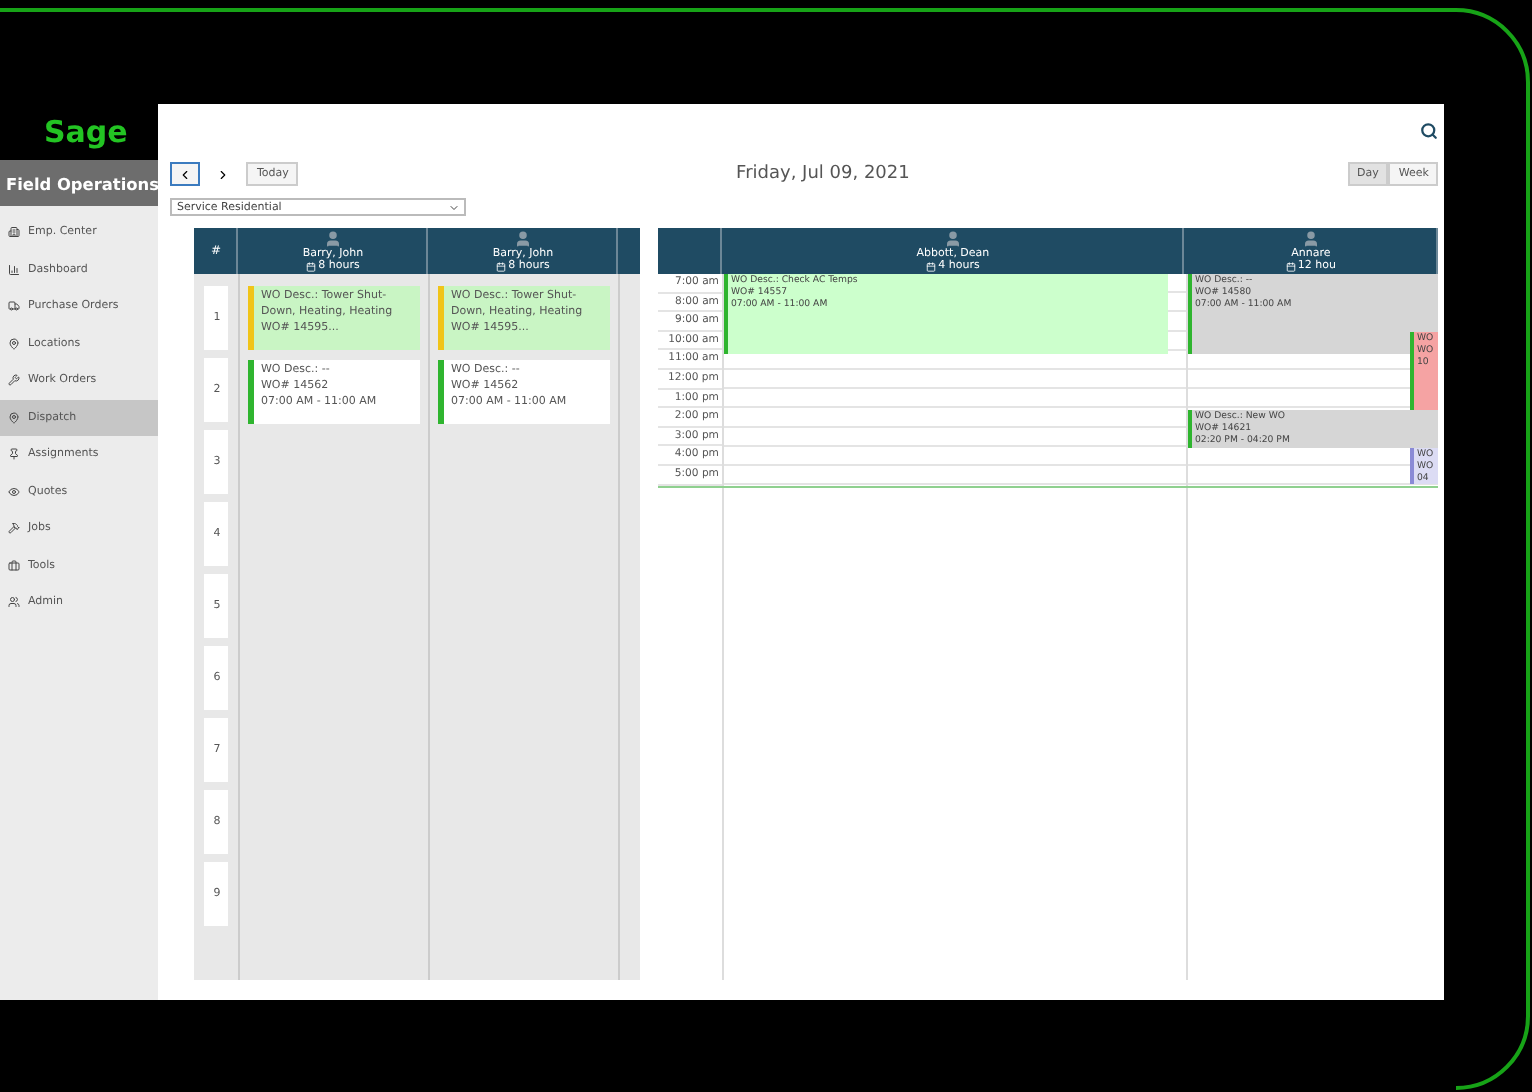  I want to click on chevron-left-icon, so click(185, 174).